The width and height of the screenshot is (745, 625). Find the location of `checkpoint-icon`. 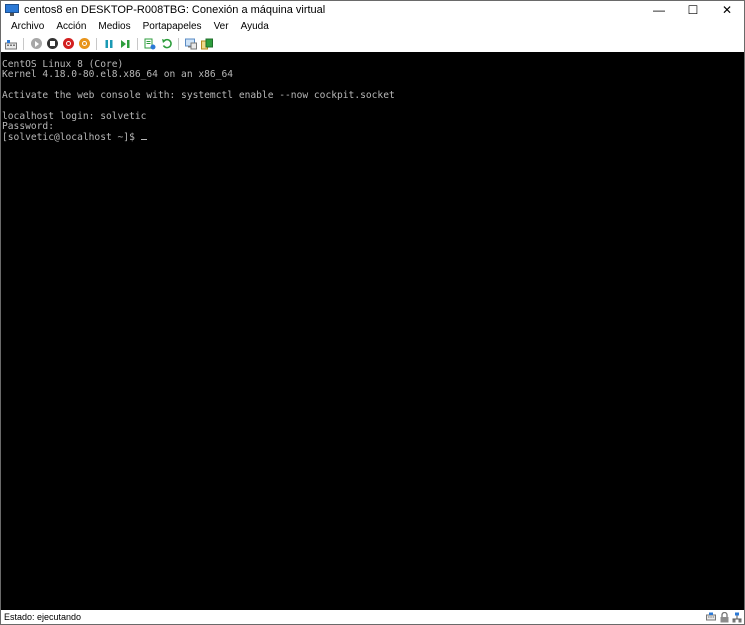

checkpoint-icon is located at coordinates (150, 43).